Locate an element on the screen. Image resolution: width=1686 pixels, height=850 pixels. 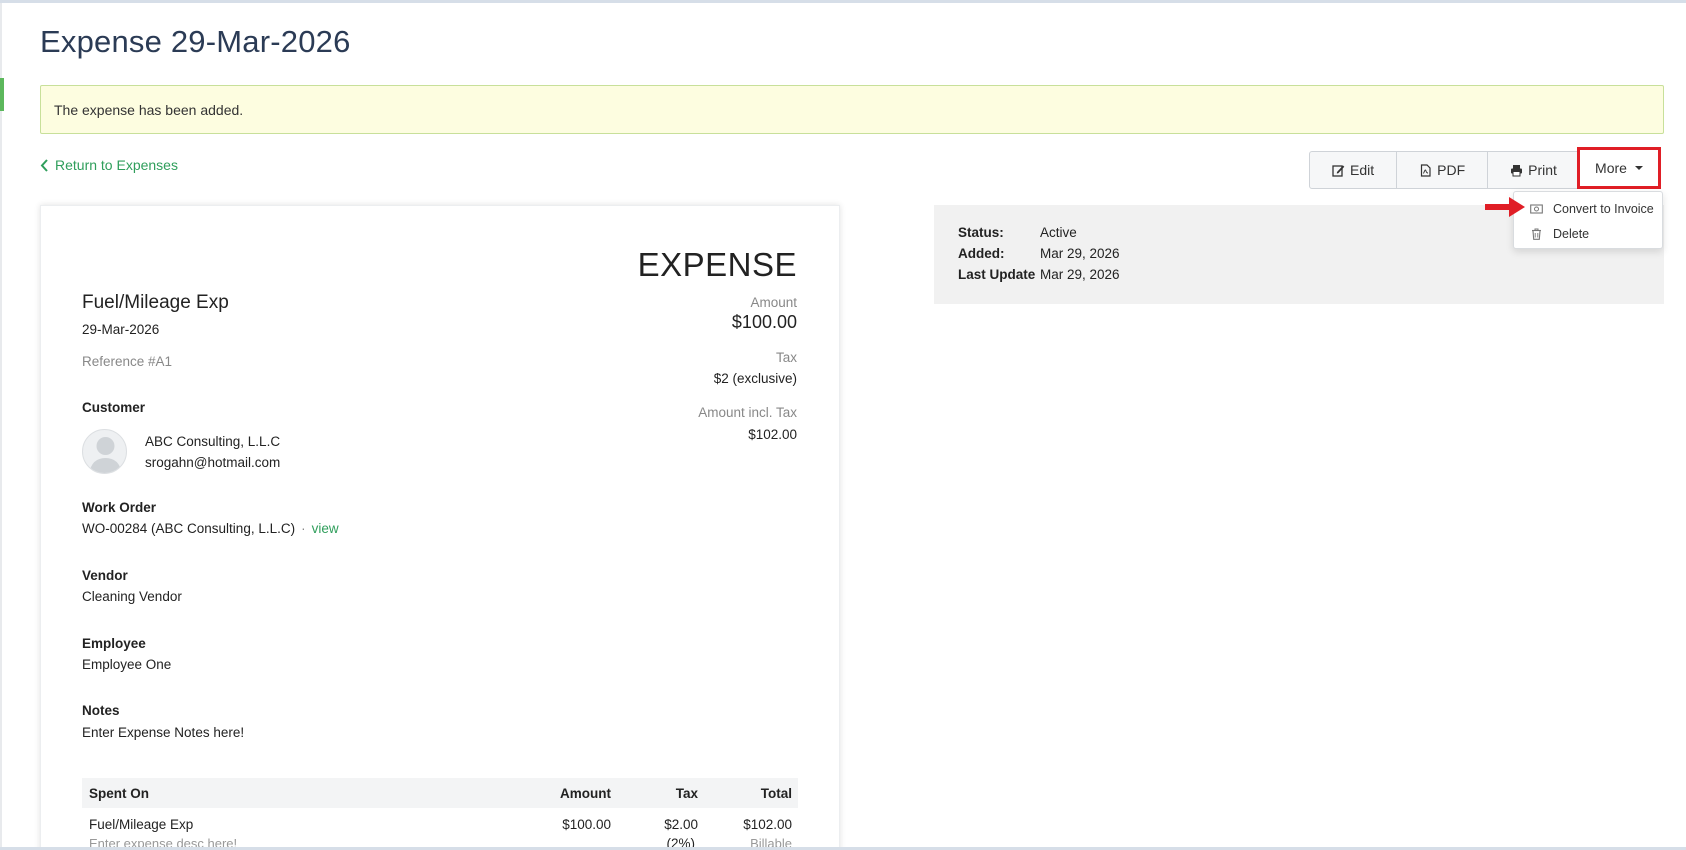
print-label: Print is located at coordinates (1542, 170).